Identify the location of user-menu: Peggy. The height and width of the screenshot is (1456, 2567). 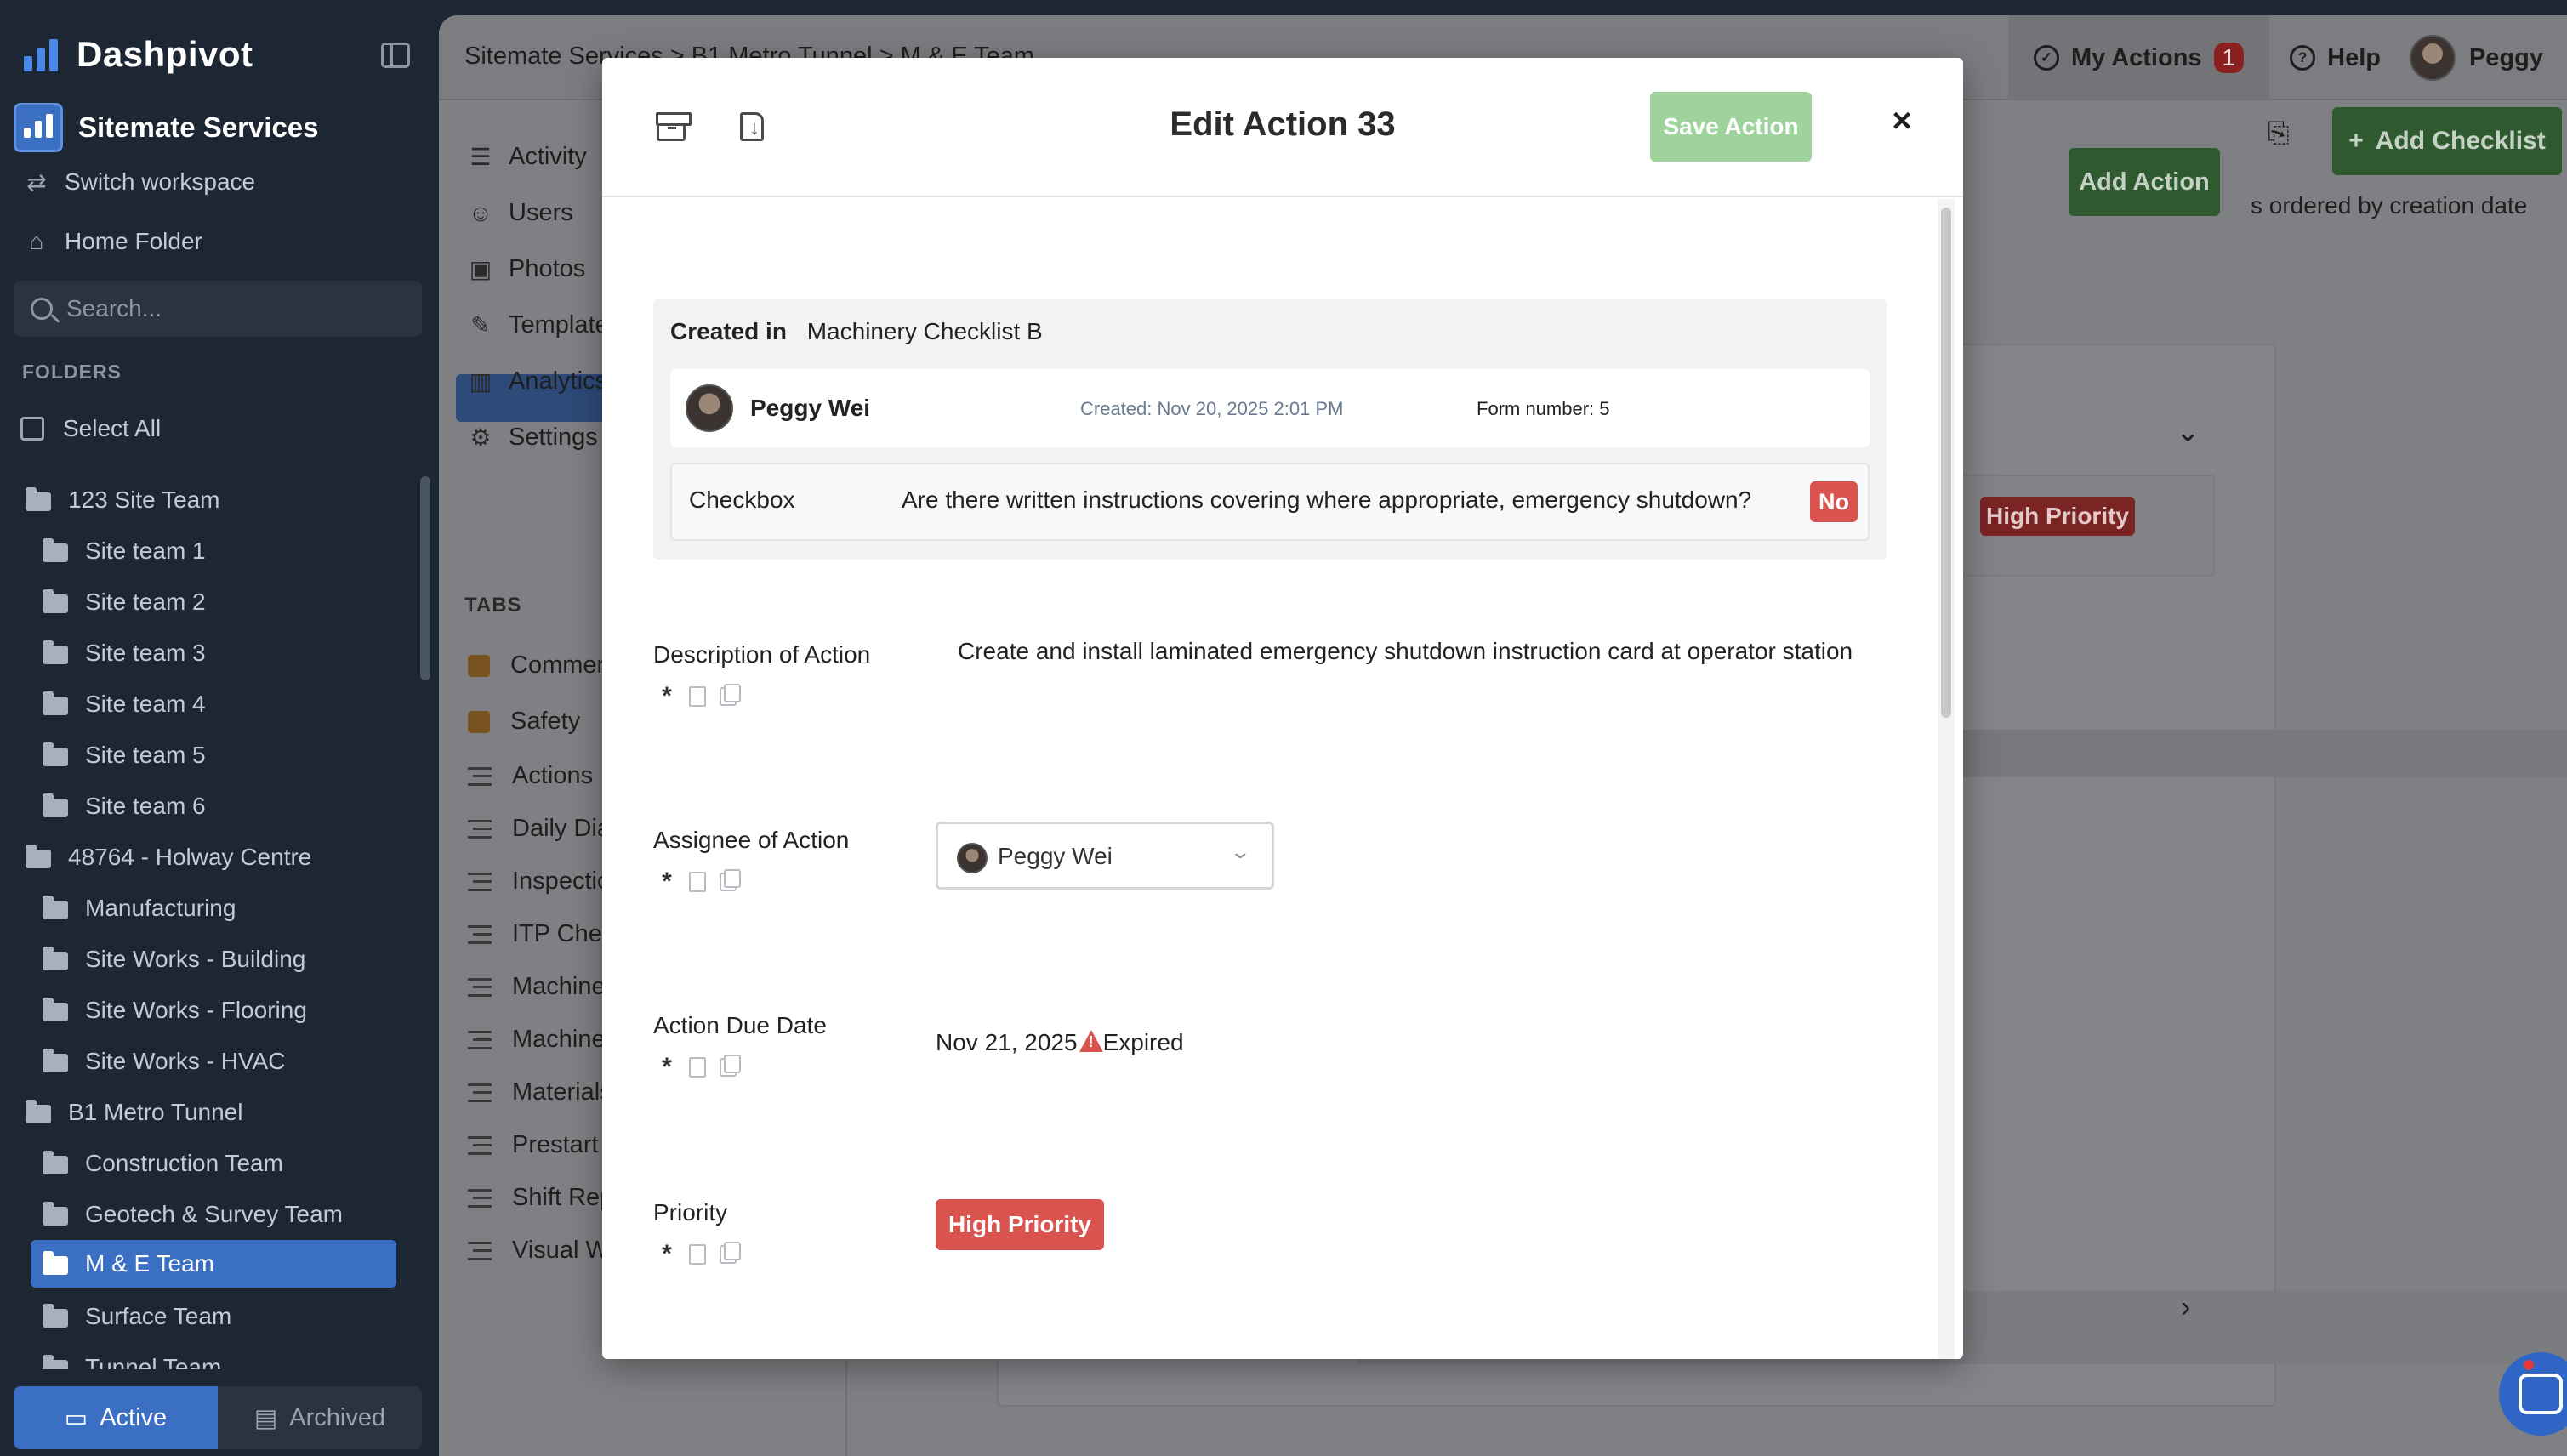
(2484, 58).